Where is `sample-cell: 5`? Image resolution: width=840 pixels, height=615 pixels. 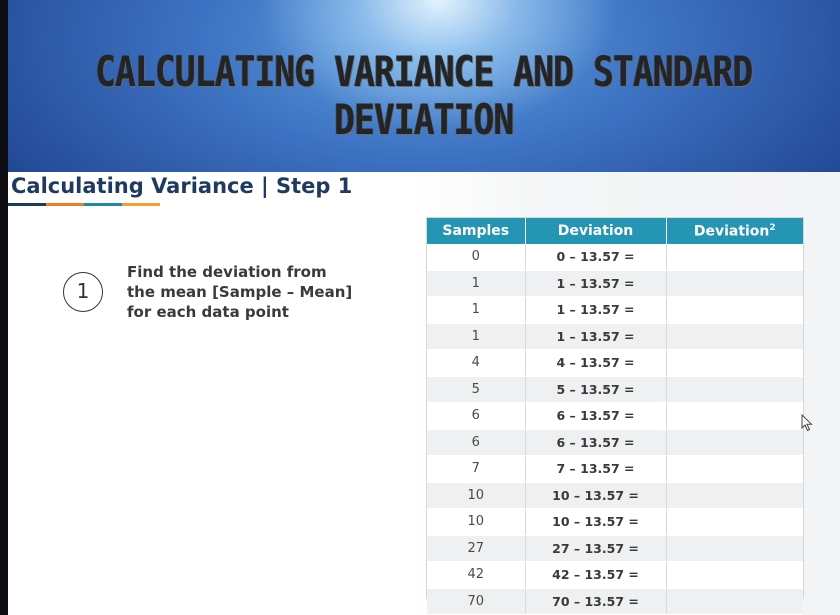 sample-cell: 5 is located at coordinates (476, 389).